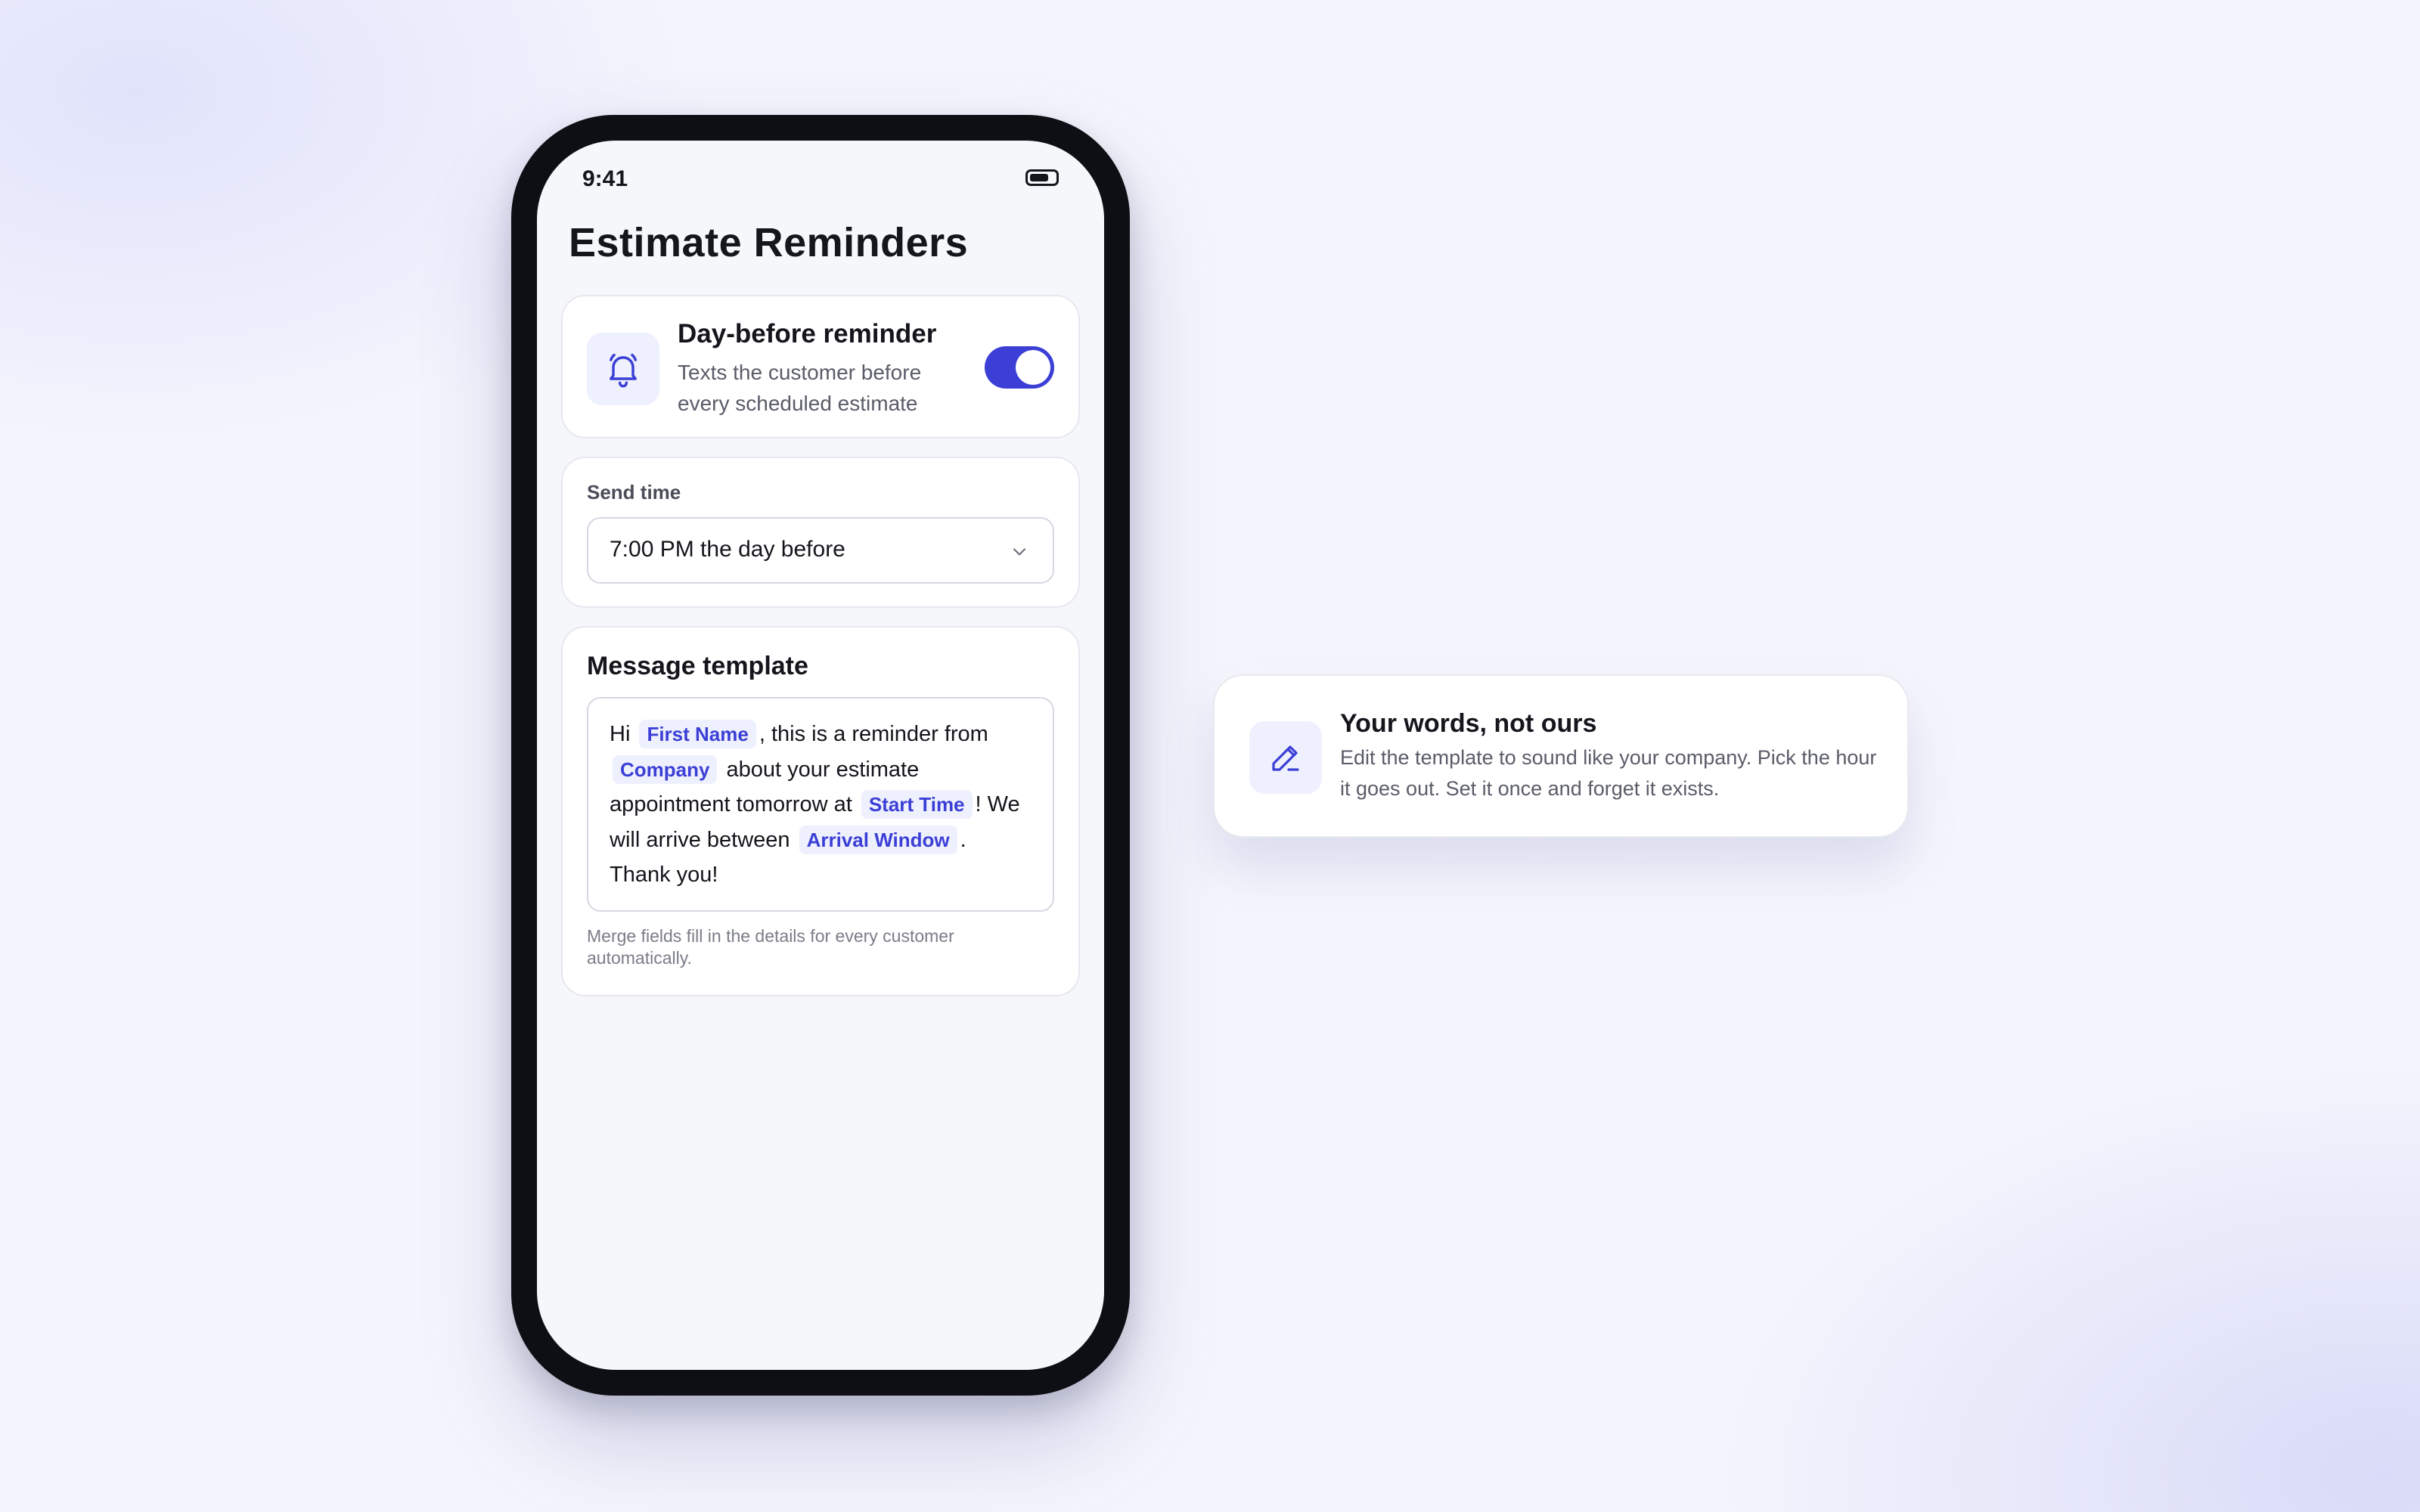 The image size is (2420, 1512). I want to click on template-title: Message template, so click(697, 666).